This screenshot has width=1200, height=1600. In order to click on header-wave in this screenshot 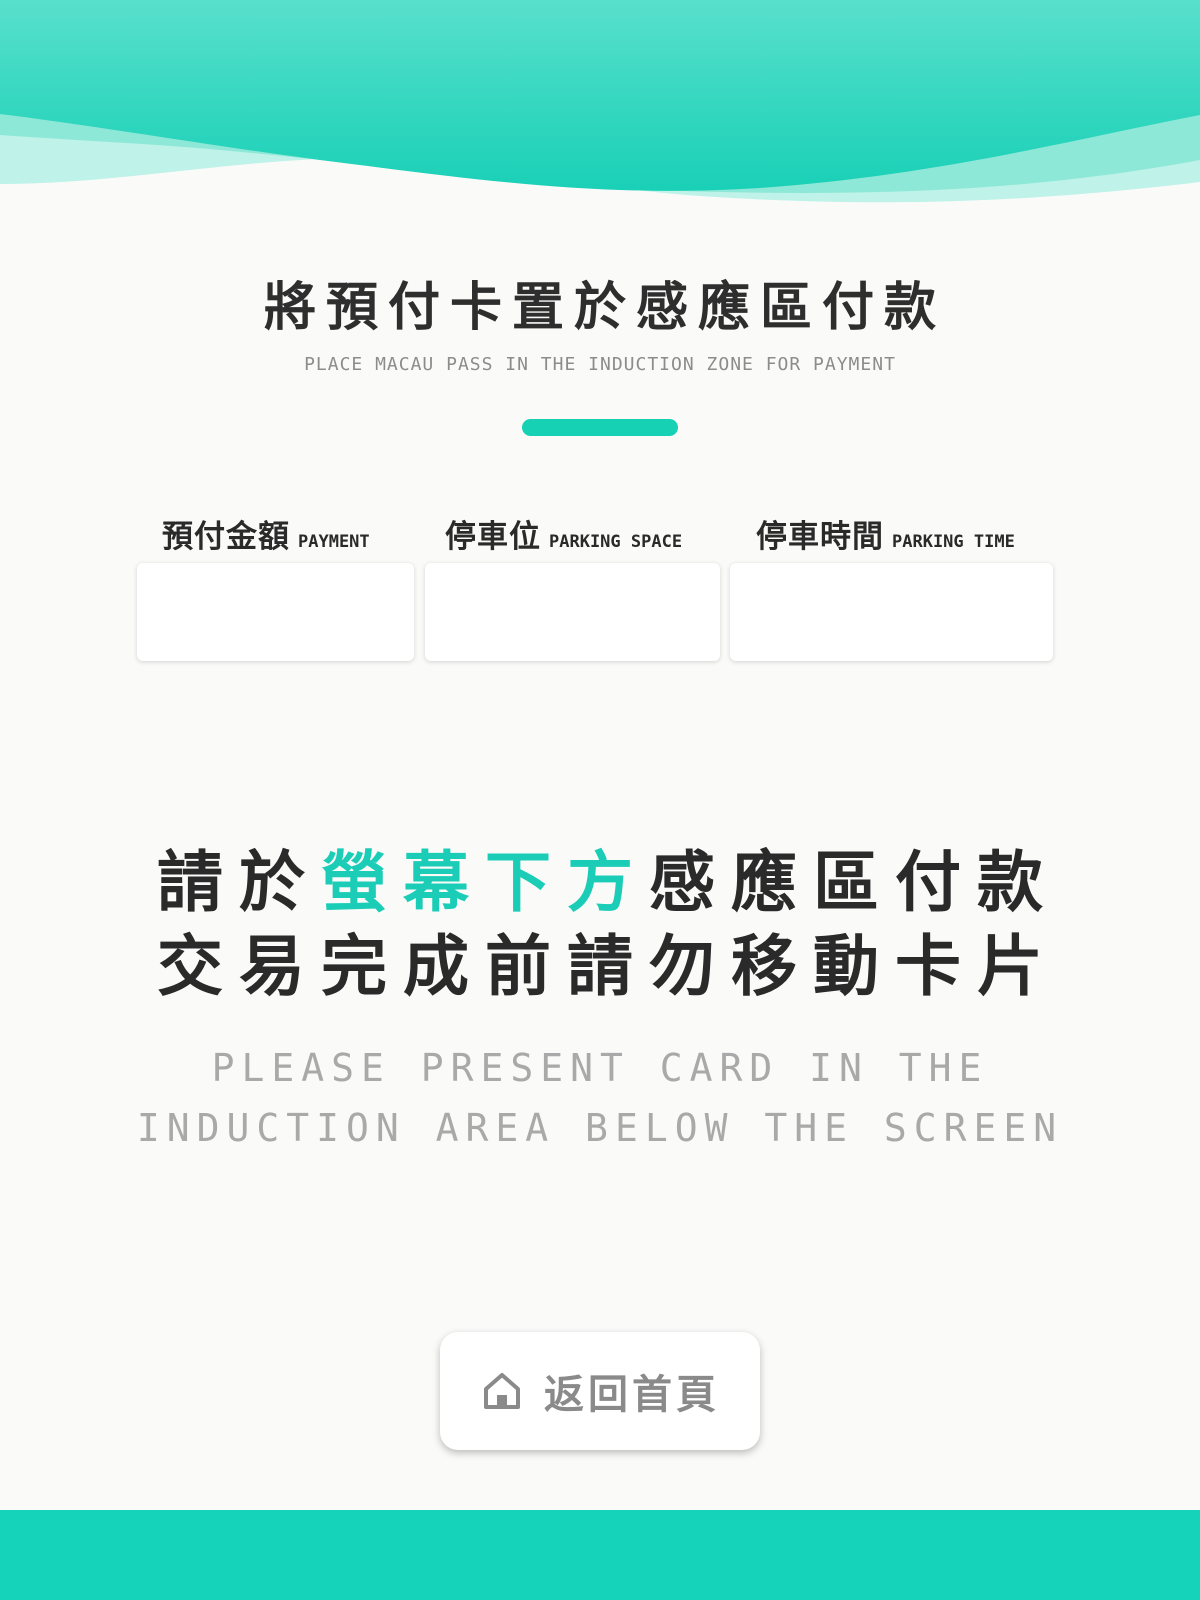, I will do `click(600, 101)`.